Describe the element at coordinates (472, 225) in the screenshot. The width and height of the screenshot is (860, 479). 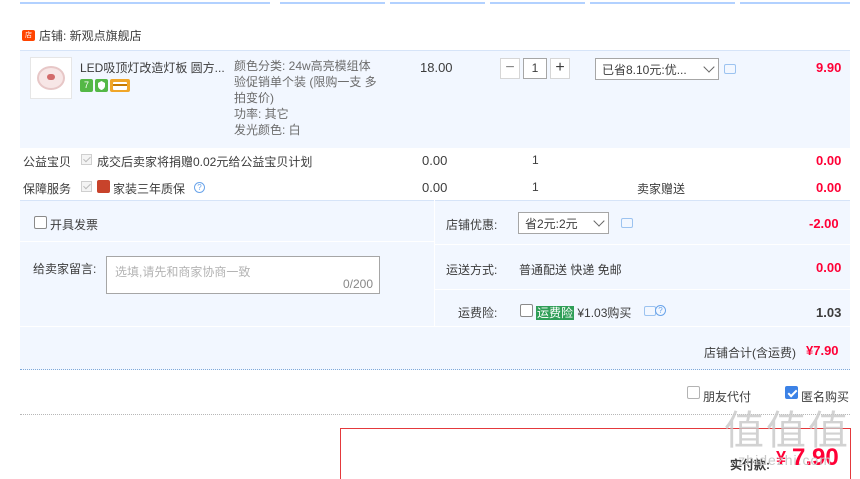
I see `shop-discount-label: 店铺优惠:` at that location.